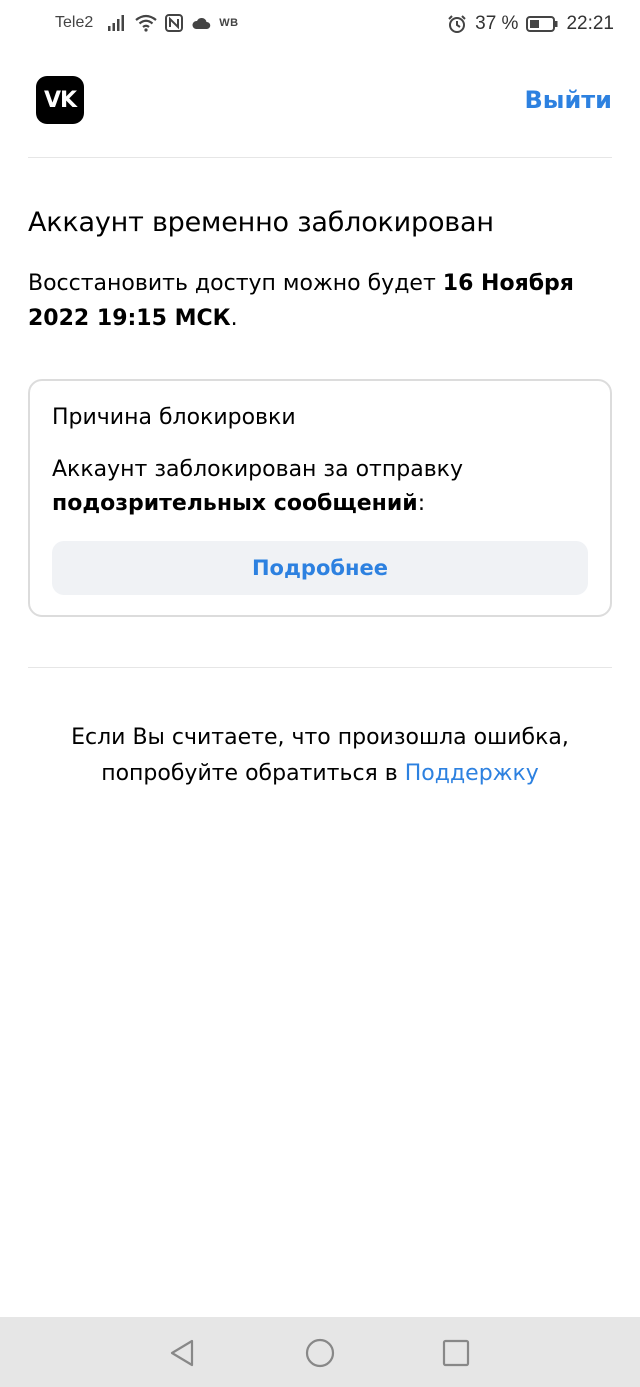  I want to click on header-divider, so click(320, 157).